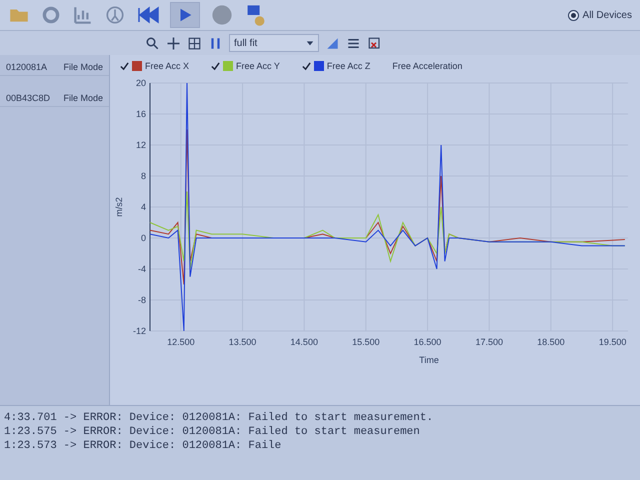 The height and width of the screenshot is (480, 640). What do you see at coordinates (212, 432) in the screenshot?
I see `log-line: 1:23.575 -> ERROR: Device: 0120081A: Failed to start measuremen` at bounding box center [212, 432].